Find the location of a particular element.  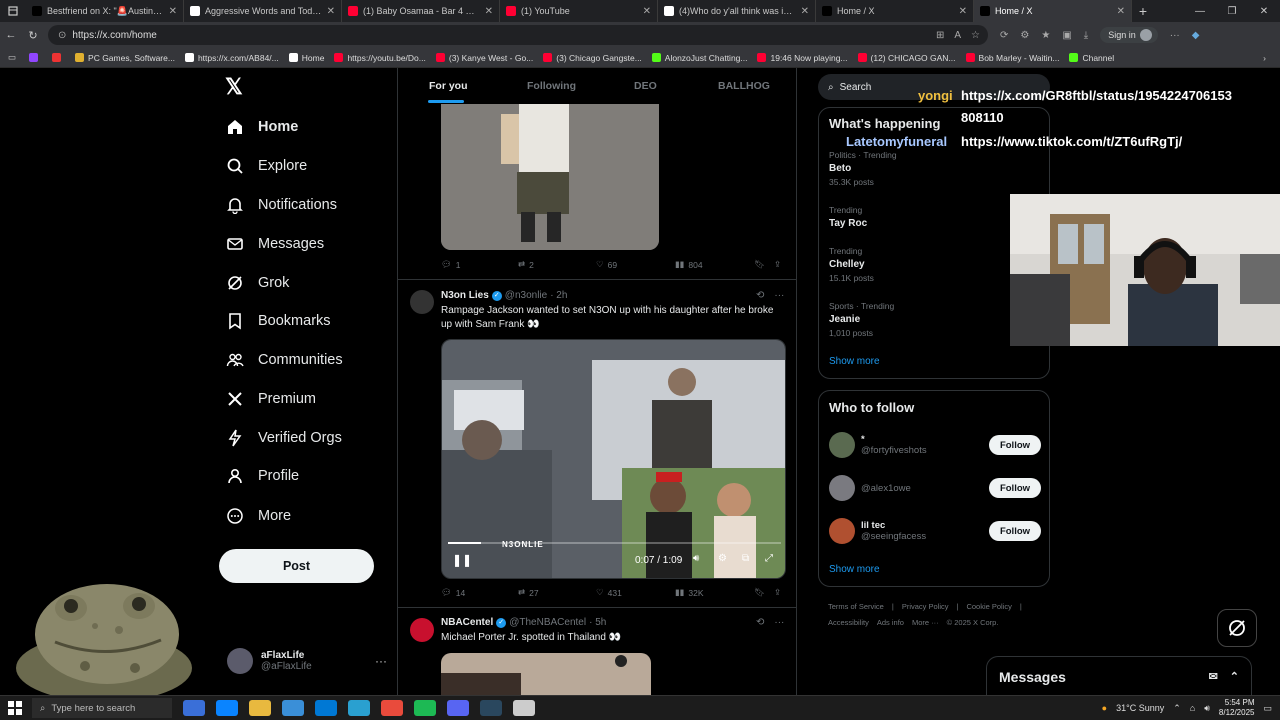

bookmark-item is located at coordinates (58, 58).